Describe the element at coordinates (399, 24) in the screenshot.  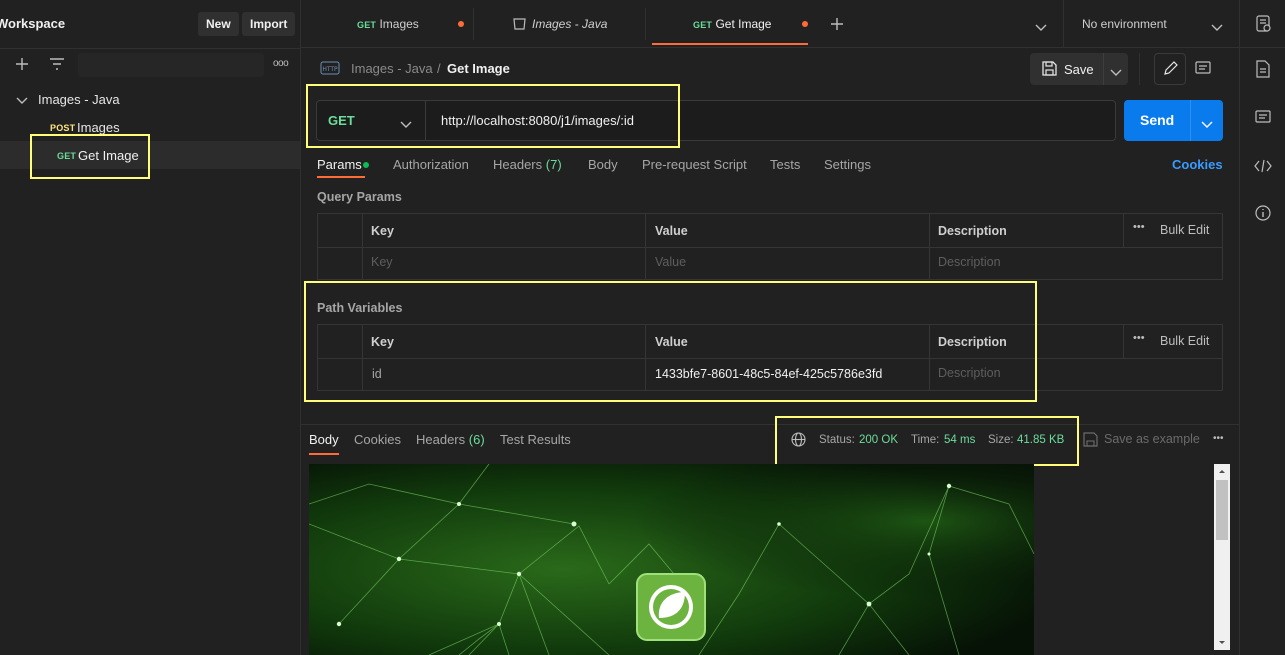
I see `tab-label: Images` at that location.